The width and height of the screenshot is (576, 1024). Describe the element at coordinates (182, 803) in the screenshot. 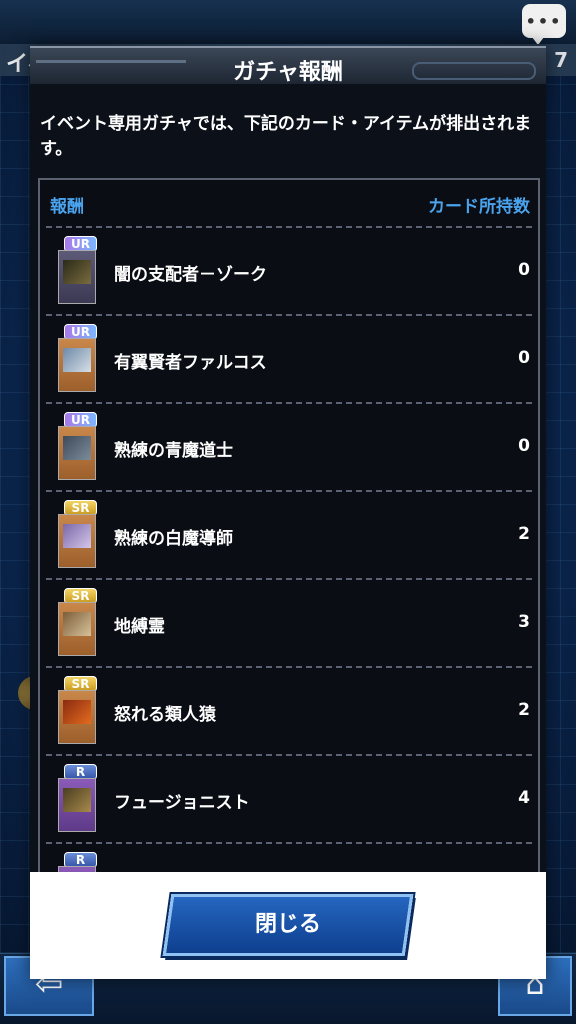

I see `card-name: フュージョニスト` at that location.